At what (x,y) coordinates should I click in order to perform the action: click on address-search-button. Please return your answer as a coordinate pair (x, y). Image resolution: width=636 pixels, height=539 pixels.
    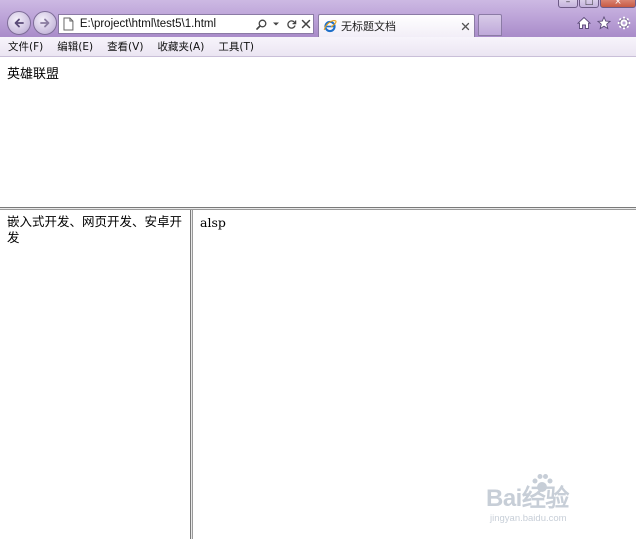
    Looking at the image, I should click on (261, 24).